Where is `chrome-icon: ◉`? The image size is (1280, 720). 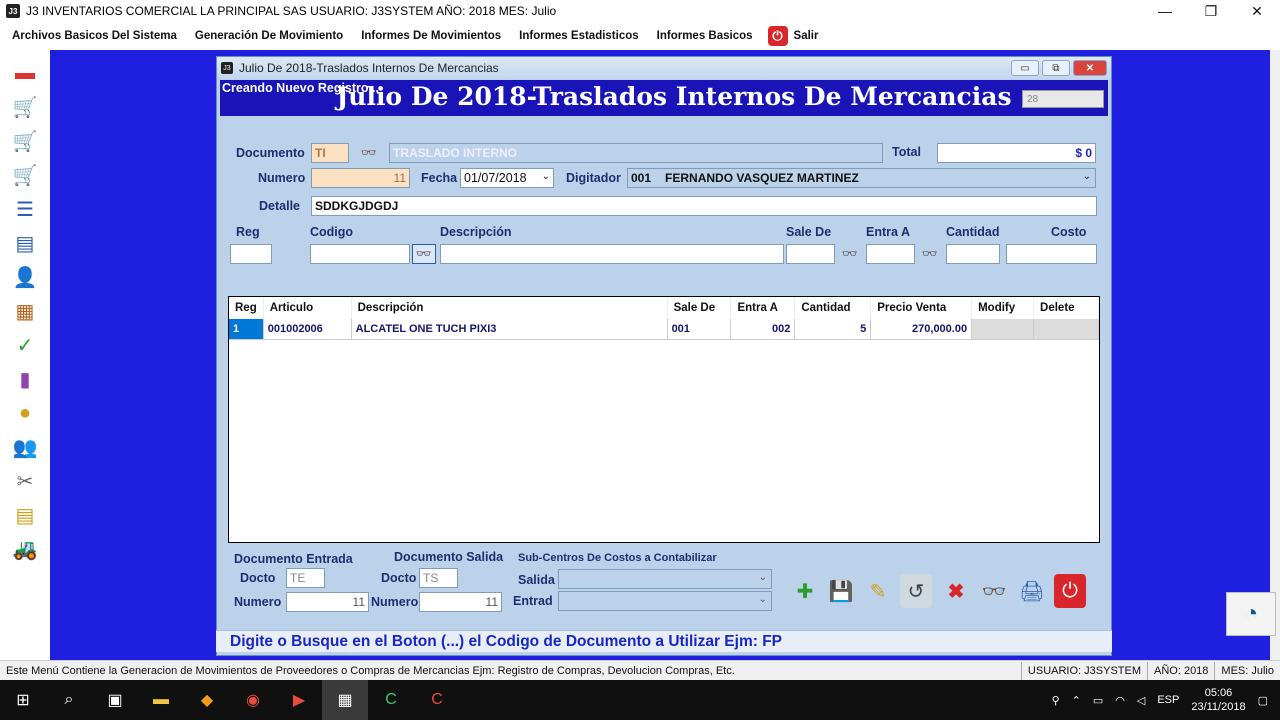
chrome-icon: ◉ is located at coordinates (253, 700).